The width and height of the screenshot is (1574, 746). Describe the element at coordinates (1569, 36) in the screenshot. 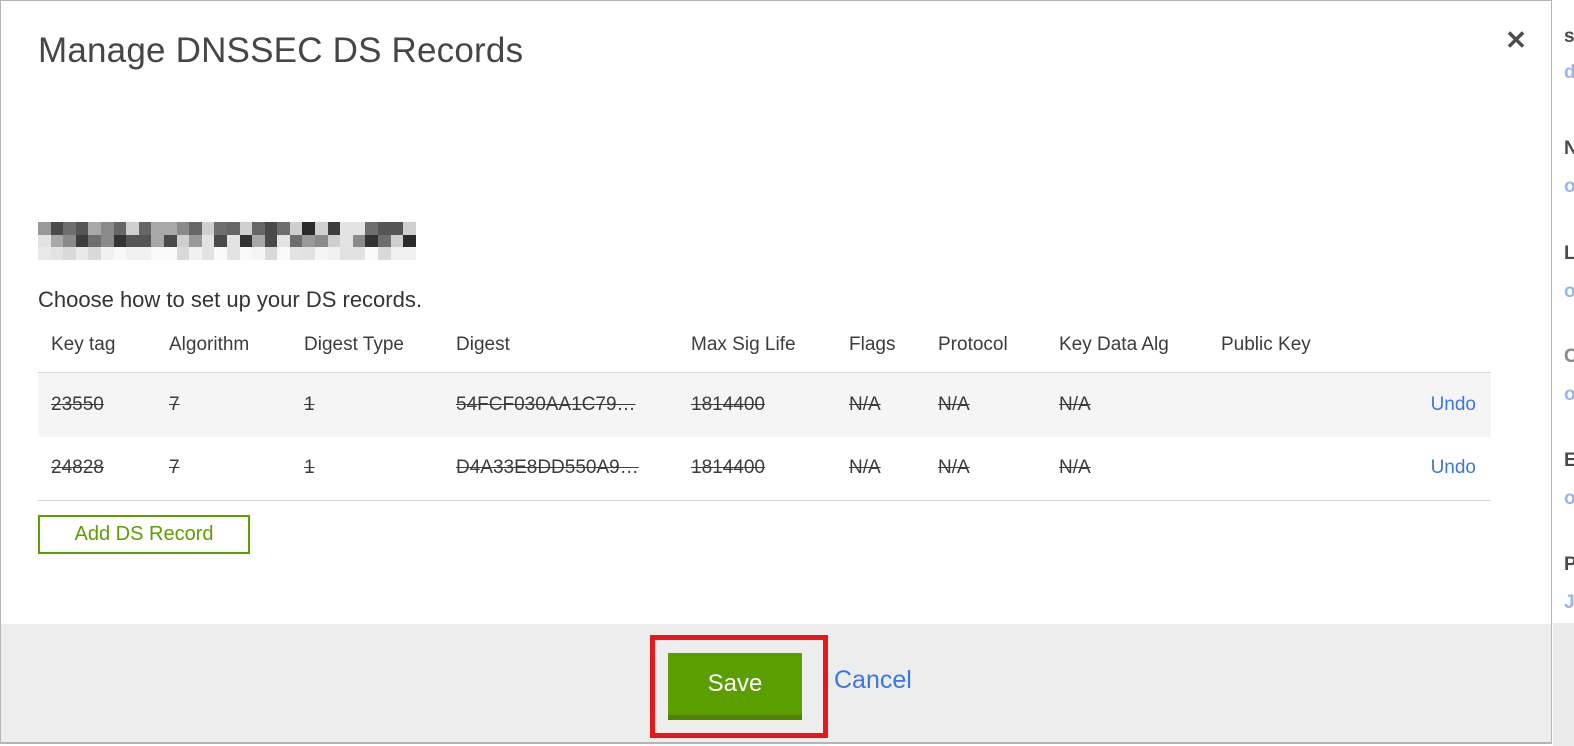

I see `sliver-text-fragment: s` at that location.